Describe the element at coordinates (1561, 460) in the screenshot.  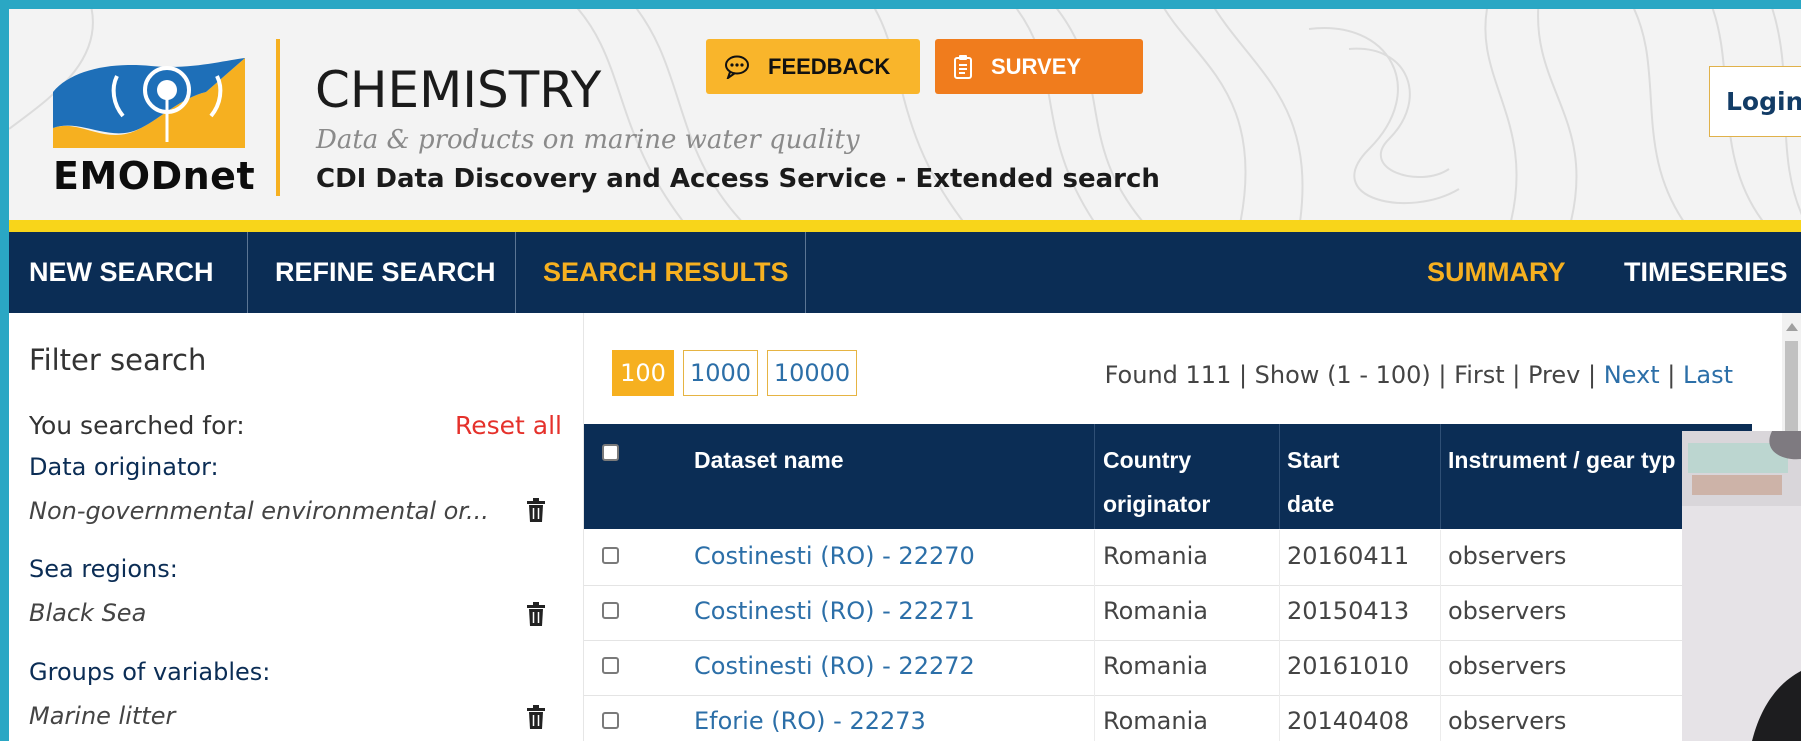
I see `col-instrument: Instrument / gear typ` at that location.